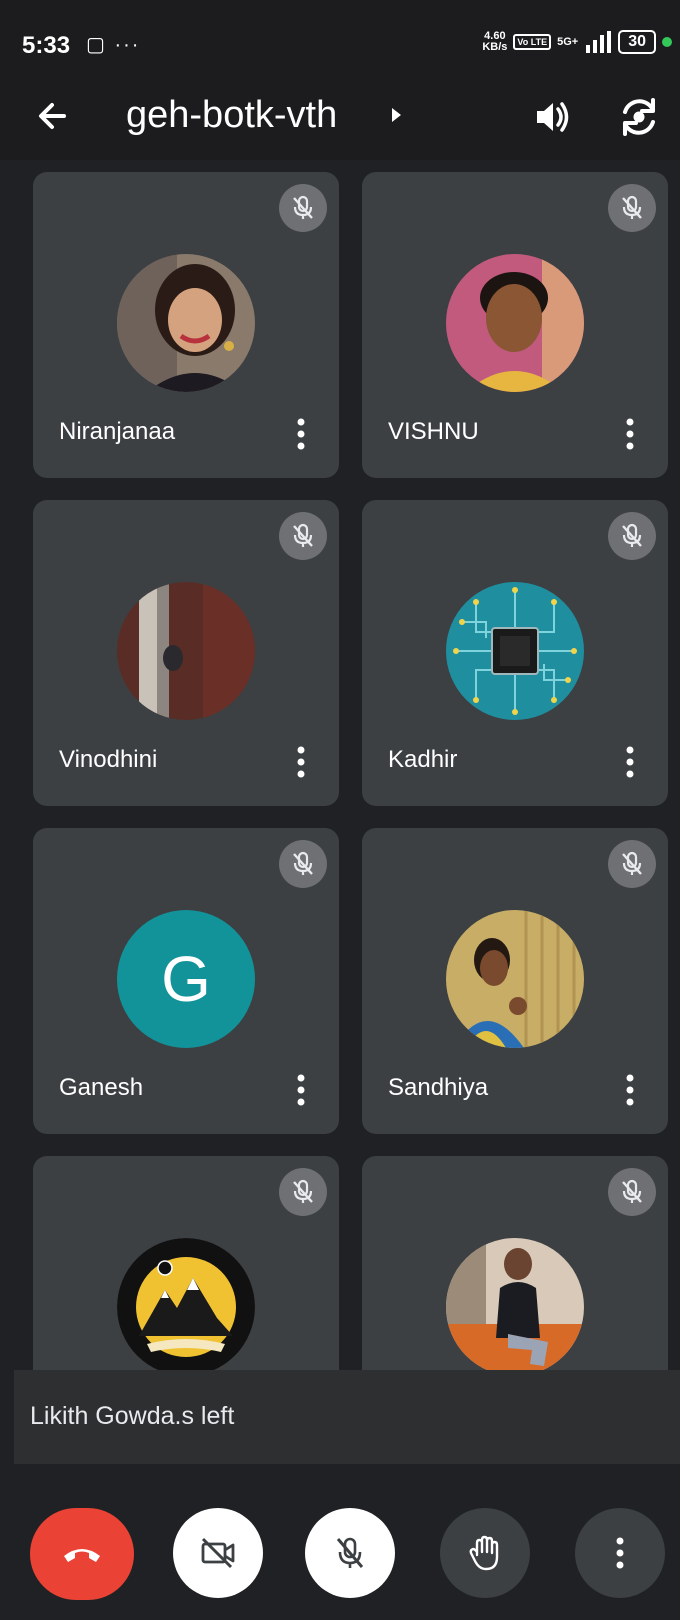 The image size is (691, 1620). Describe the element at coordinates (347, 1417) in the screenshot. I see `participant-left-toast: Likith Gowda.s left` at that location.